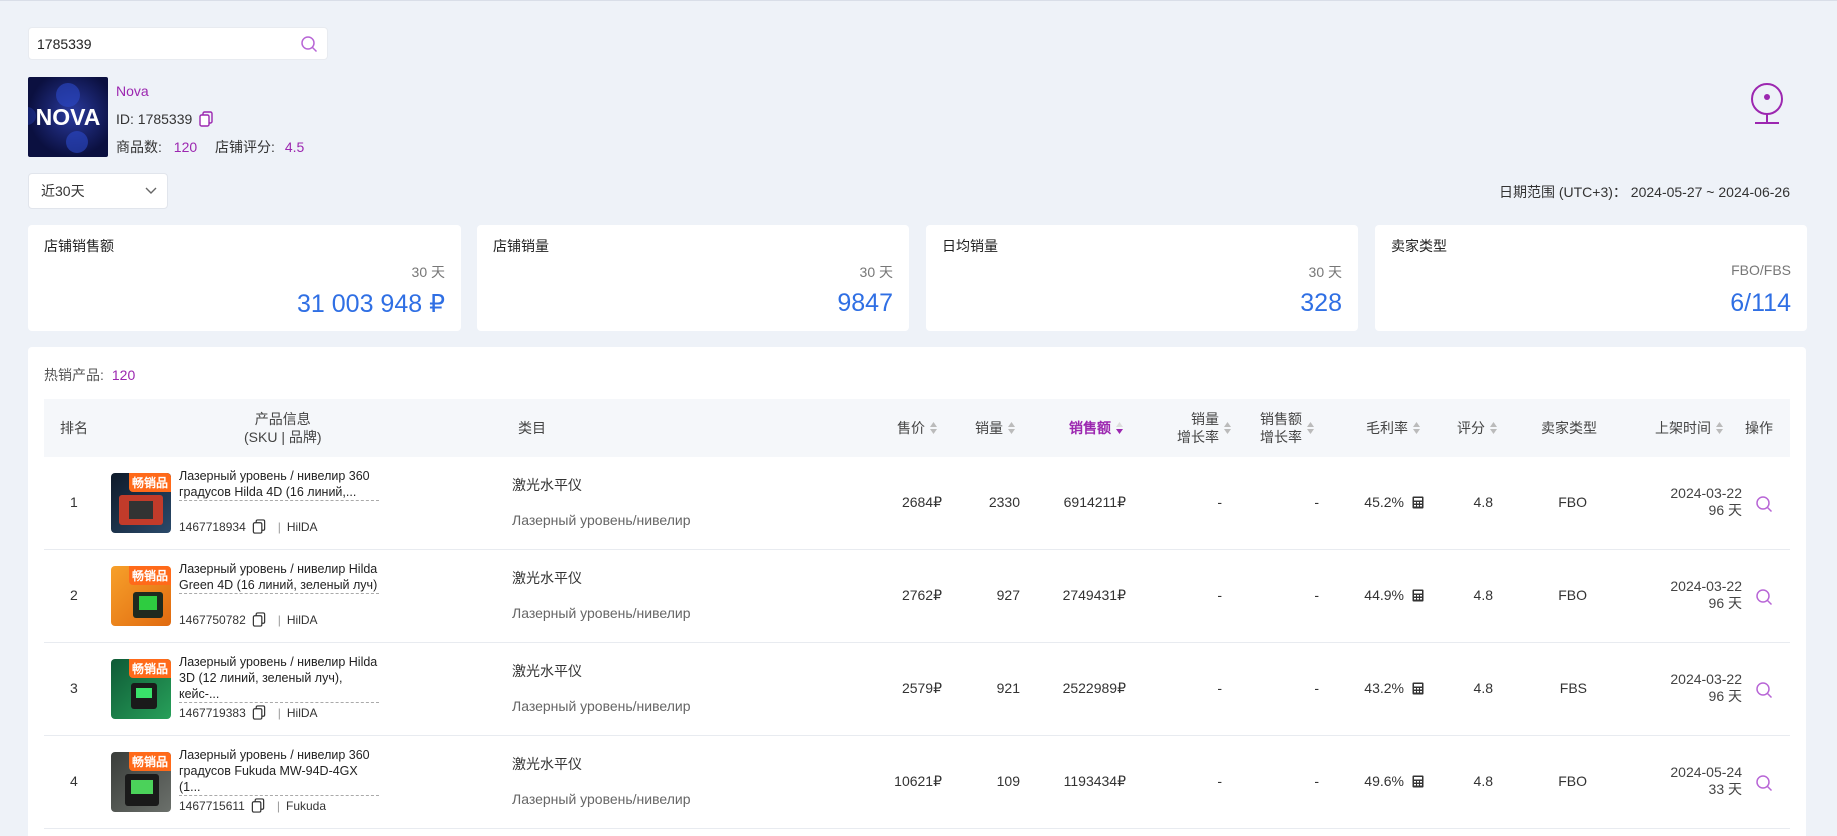 Image resolution: width=1837 pixels, height=836 pixels. Describe the element at coordinates (1572, 502) in the screenshot. I see `seller-type: FBO` at that location.